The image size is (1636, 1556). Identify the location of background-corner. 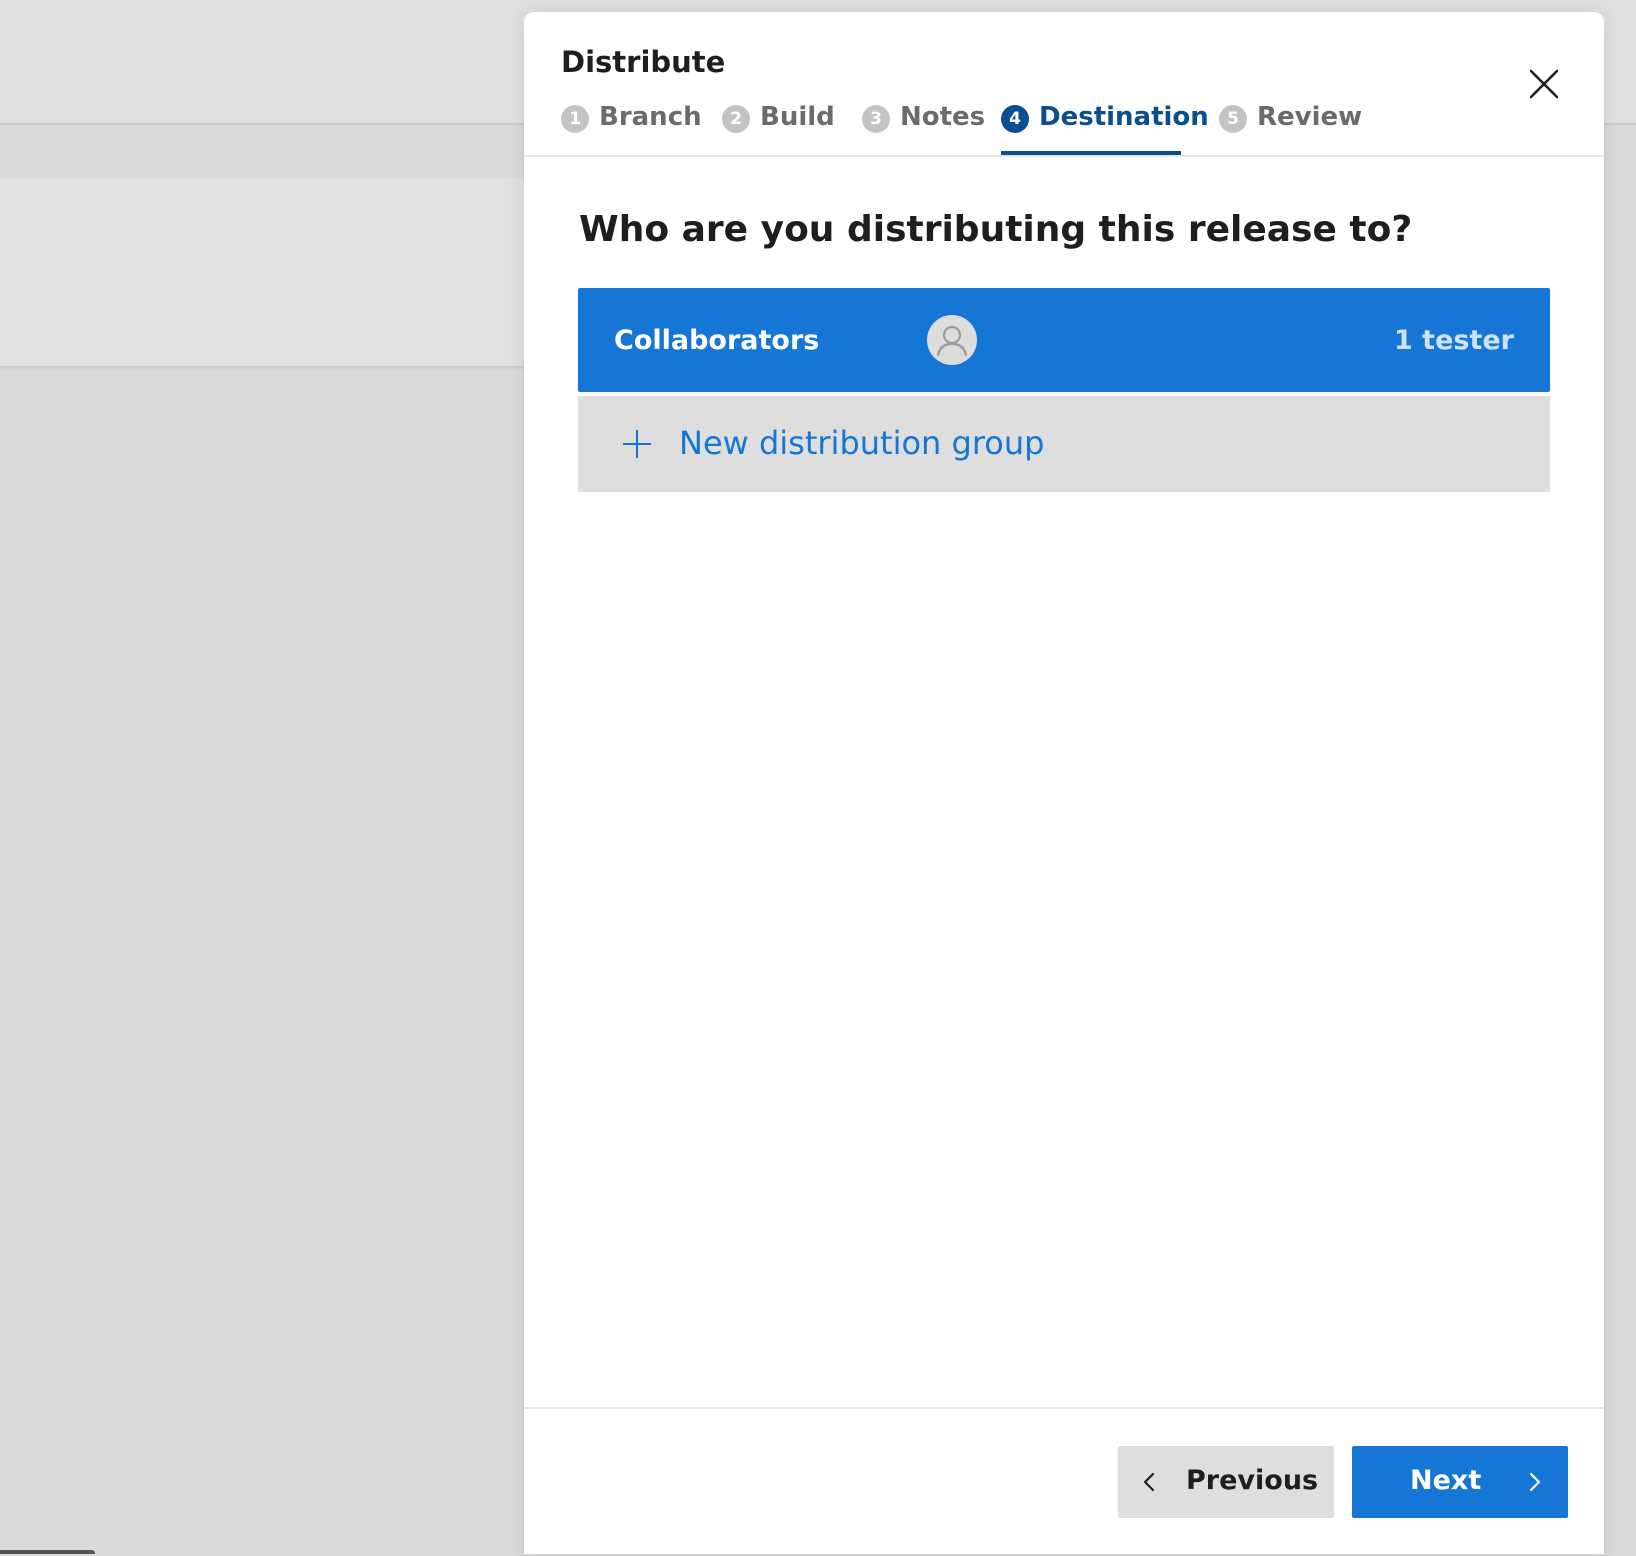
(47, 1552).